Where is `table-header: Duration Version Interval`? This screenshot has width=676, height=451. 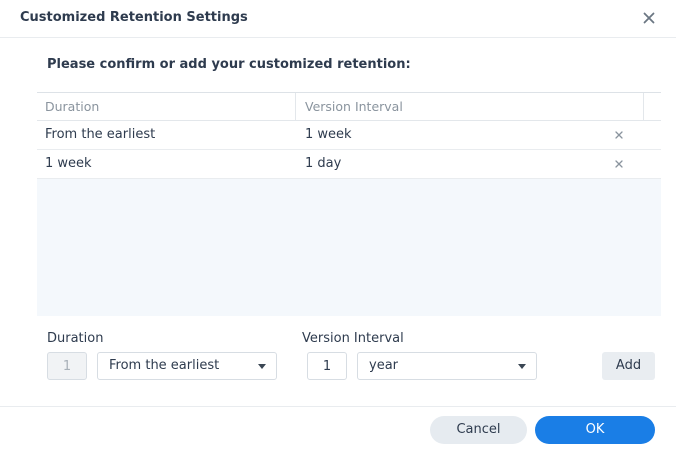 table-header: Duration Version Interval is located at coordinates (349, 106).